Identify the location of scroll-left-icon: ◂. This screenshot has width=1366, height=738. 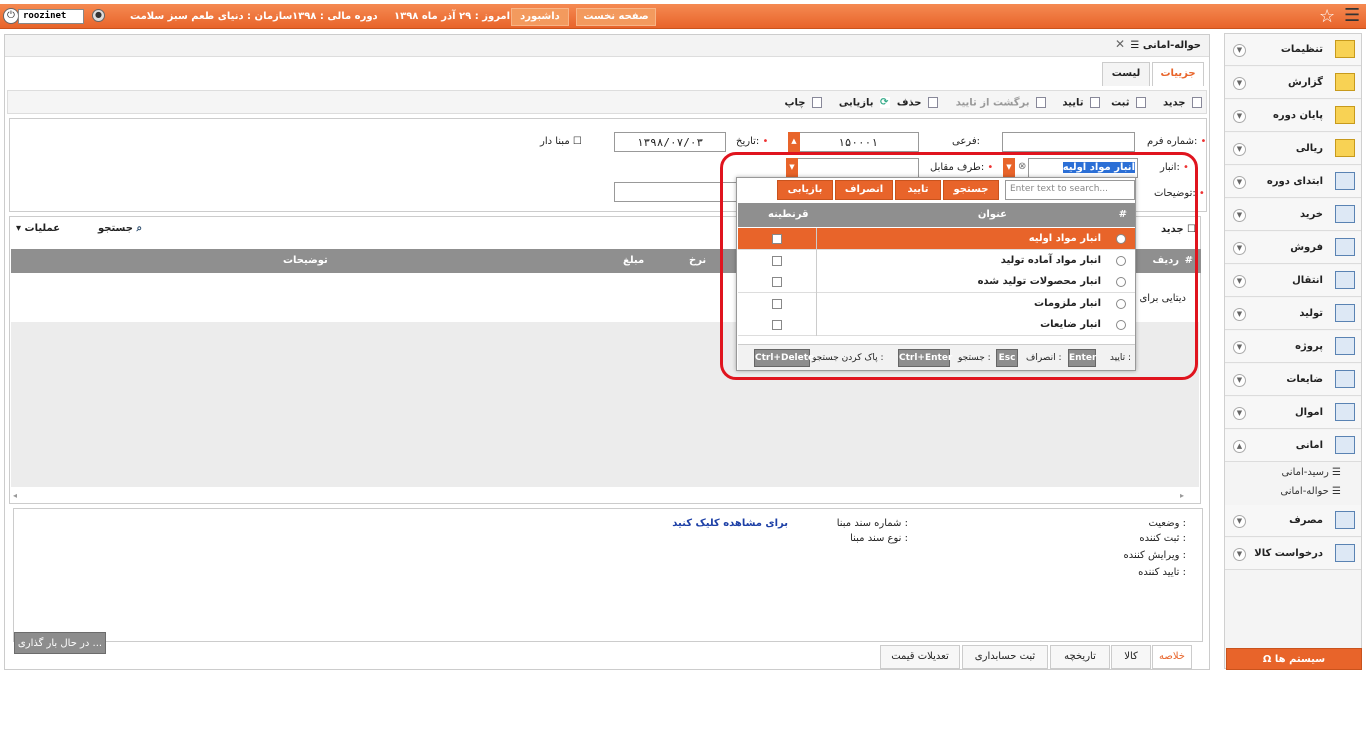
(15, 495).